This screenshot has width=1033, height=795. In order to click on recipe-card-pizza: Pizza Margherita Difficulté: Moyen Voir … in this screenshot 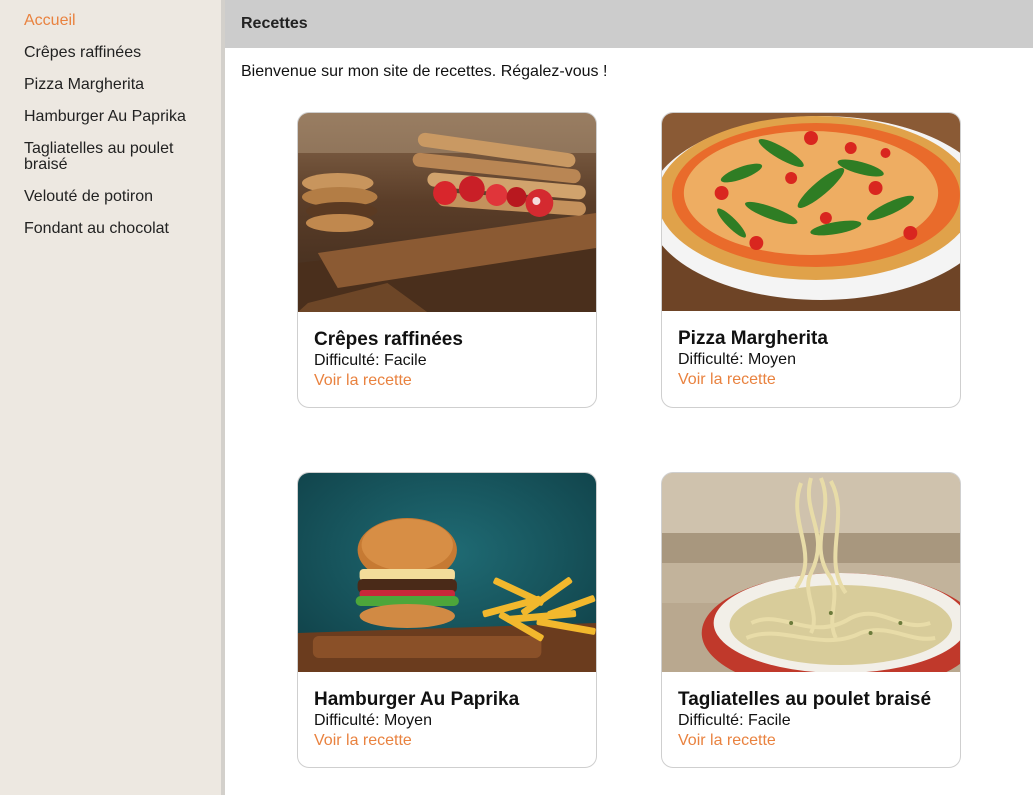, I will do `click(811, 260)`.